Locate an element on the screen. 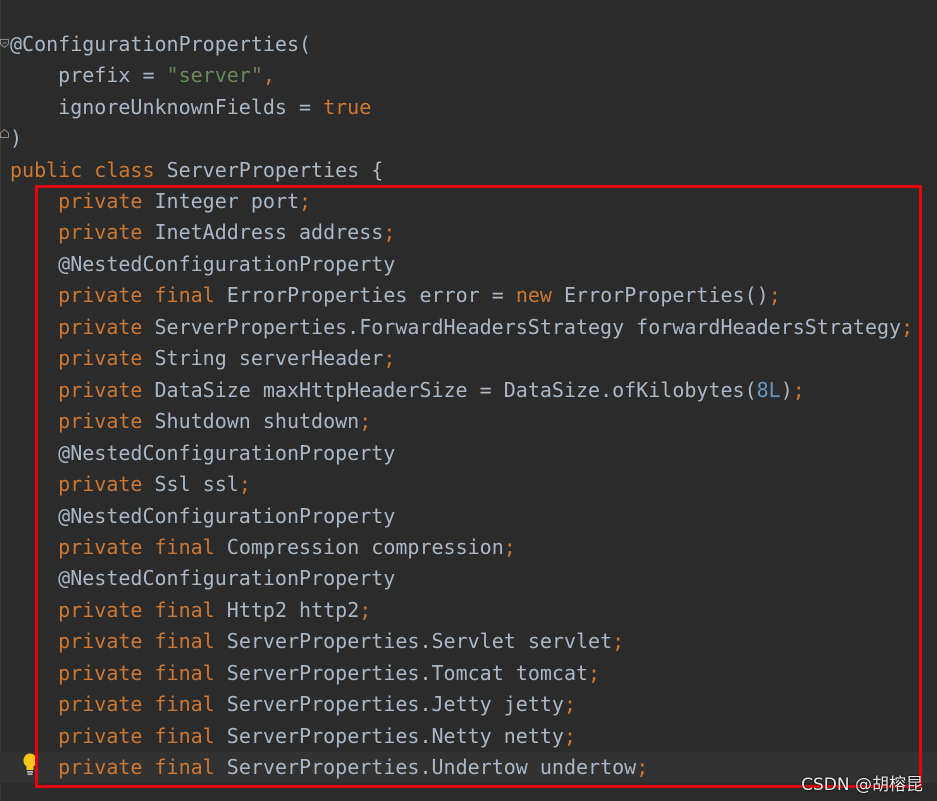 This screenshot has height=801, width=937. code-line-ignore-unknown: ignoreUnknownFields = true is located at coordinates (190, 107).